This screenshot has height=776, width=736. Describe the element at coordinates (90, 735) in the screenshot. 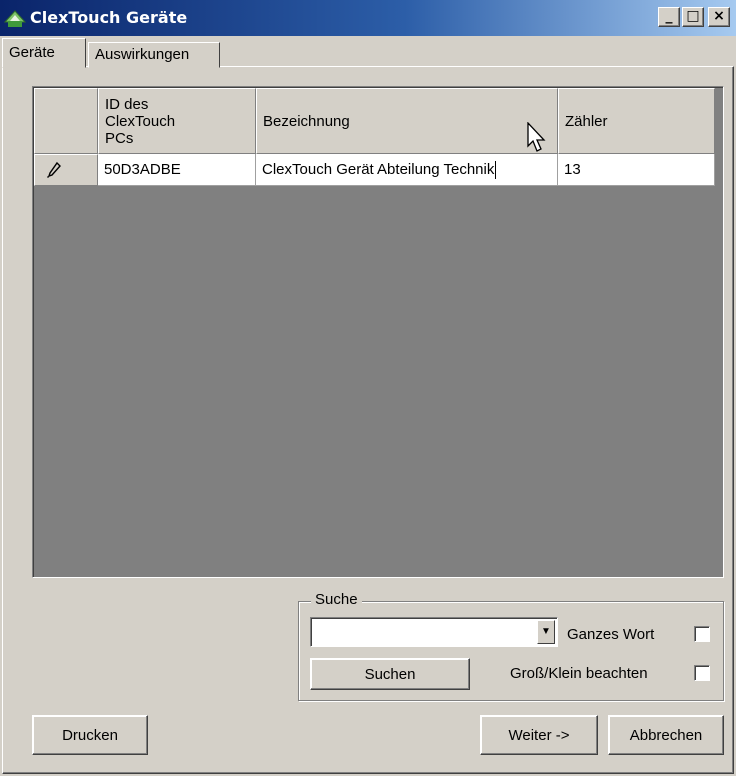

I see `print-button: Drucken` at that location.